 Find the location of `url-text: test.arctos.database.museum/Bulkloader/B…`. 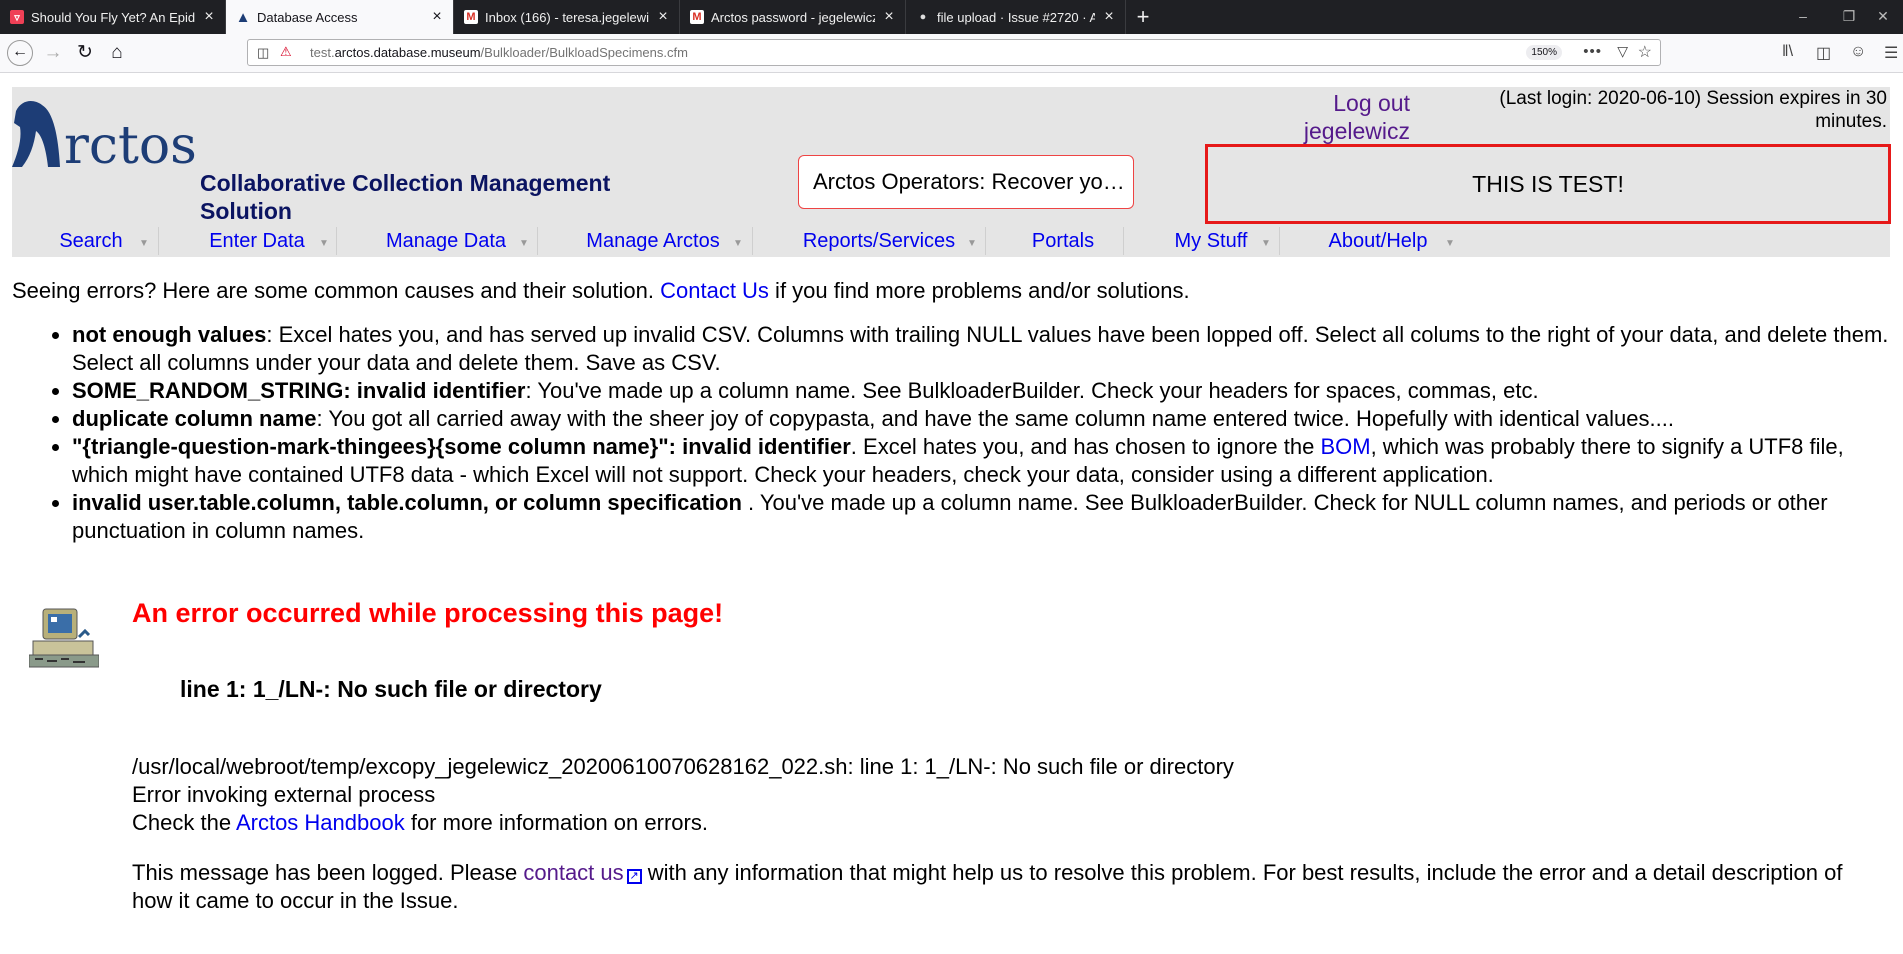

url-text: test.arctos.database.museum/Bulkloader/B… is located at coordinates (499, 52).